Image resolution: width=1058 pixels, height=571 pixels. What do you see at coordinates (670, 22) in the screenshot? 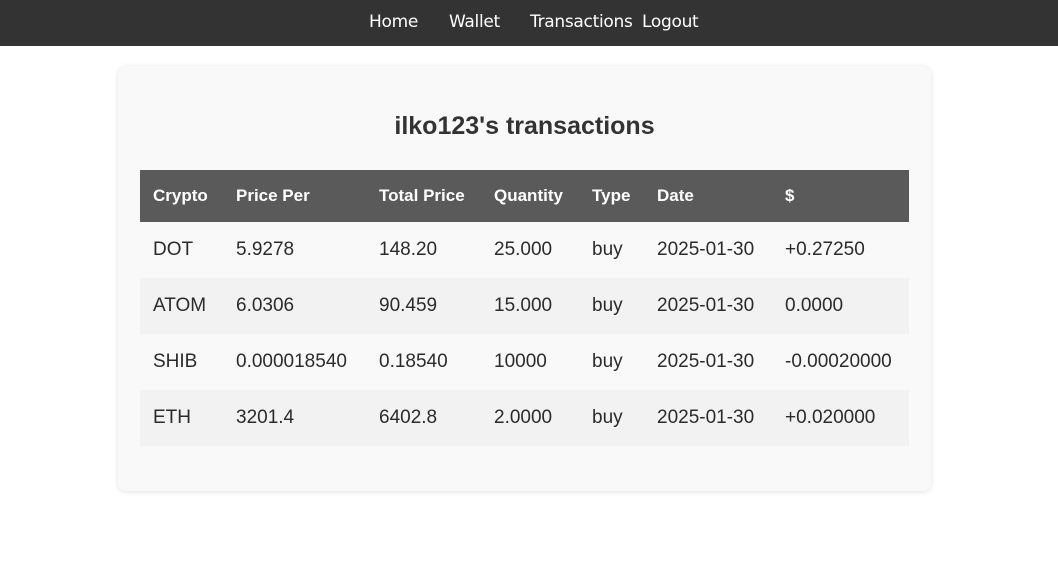
I see `nav-link-logout: Logout` at bounding box center [670, 22].